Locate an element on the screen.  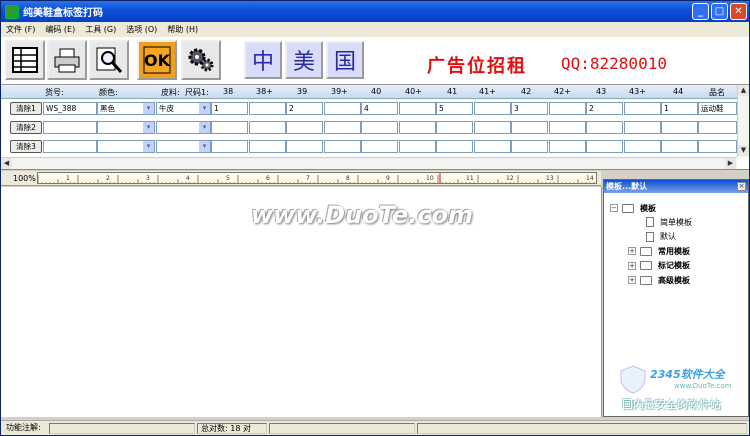
horizontal-scrollbar: ◀ ▶ is located at coordinates (369, 163).